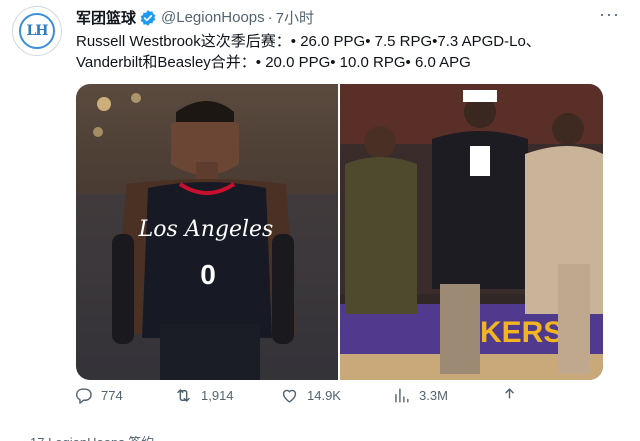 The image size is (640, 441). I want to click on retweet-button: 1,914, so click(204, 395).